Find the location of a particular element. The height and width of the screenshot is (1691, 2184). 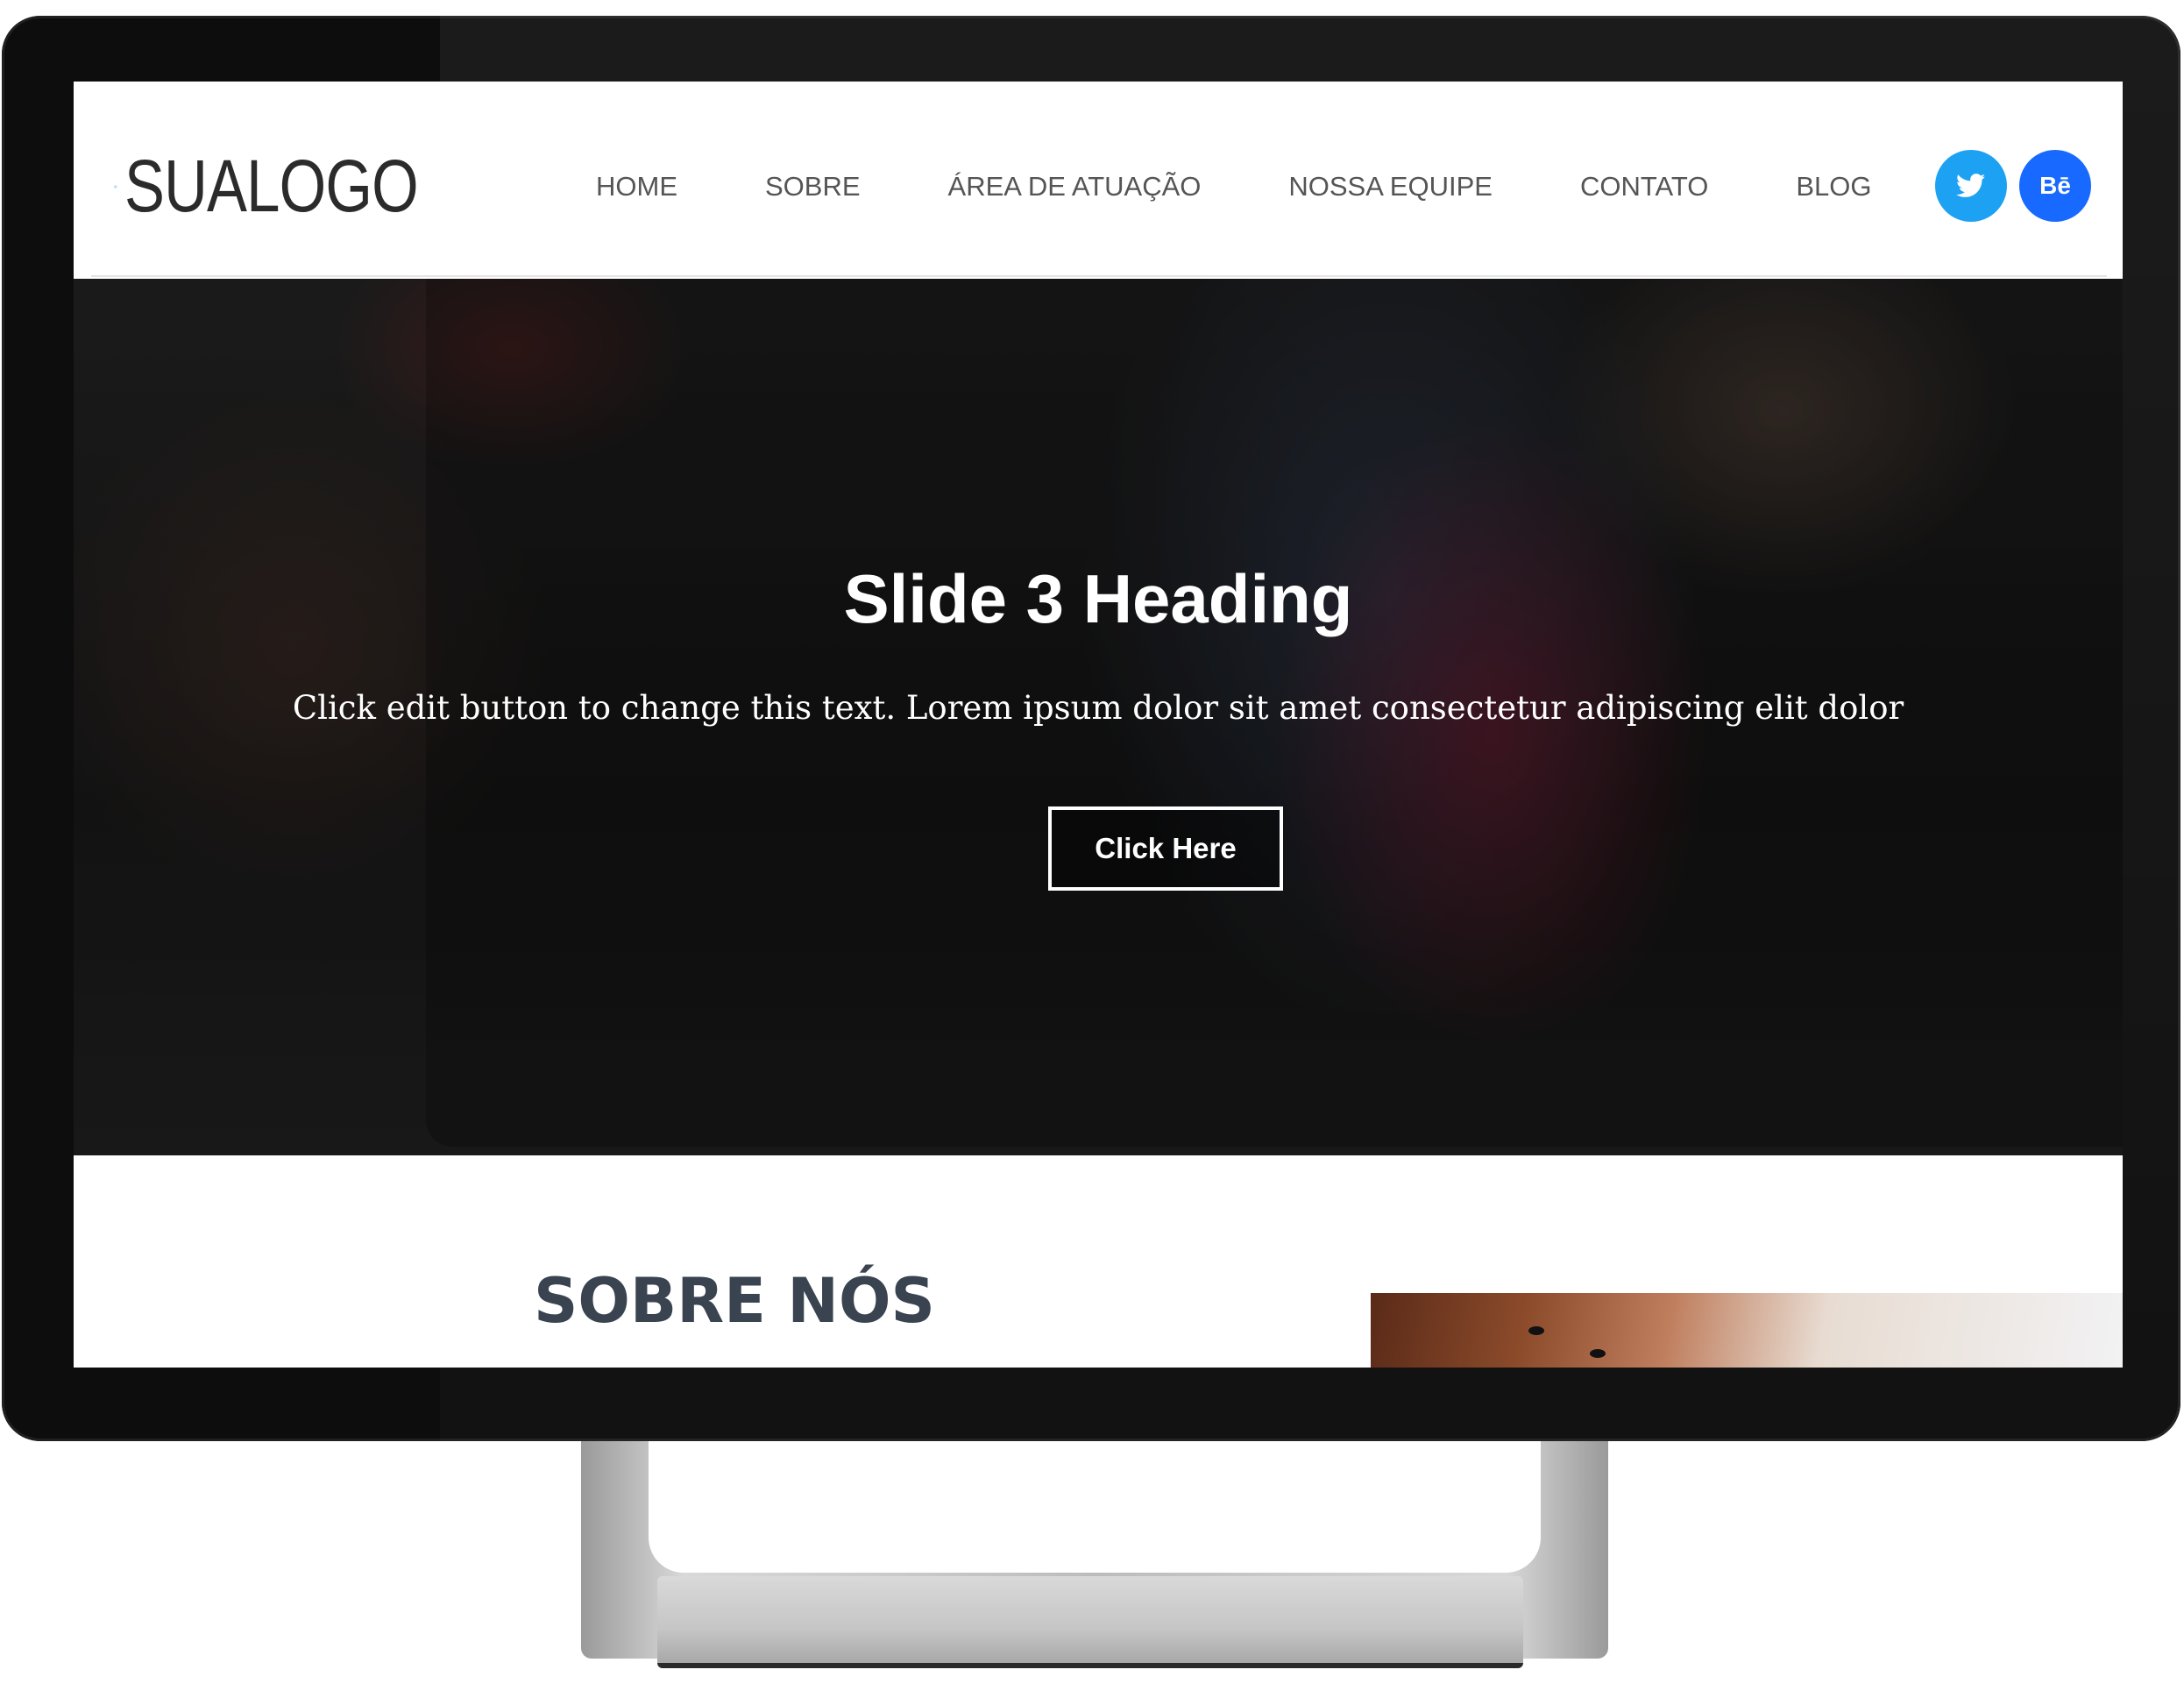

logo: SUALOGO is located at coordinates (298, 186).